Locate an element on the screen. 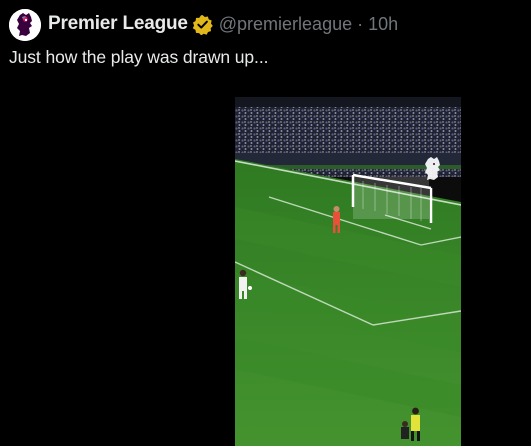 The height and width of the screenshot is (446, 531). sideline-player is located at coordinates (405, 430).